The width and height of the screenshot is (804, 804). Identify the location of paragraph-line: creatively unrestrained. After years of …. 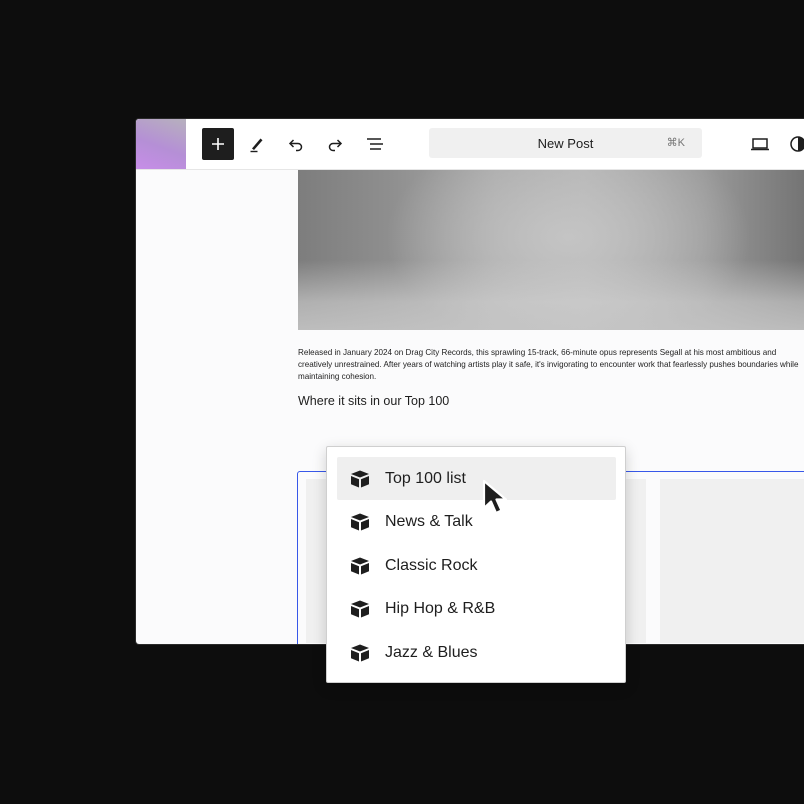
(548, 364).